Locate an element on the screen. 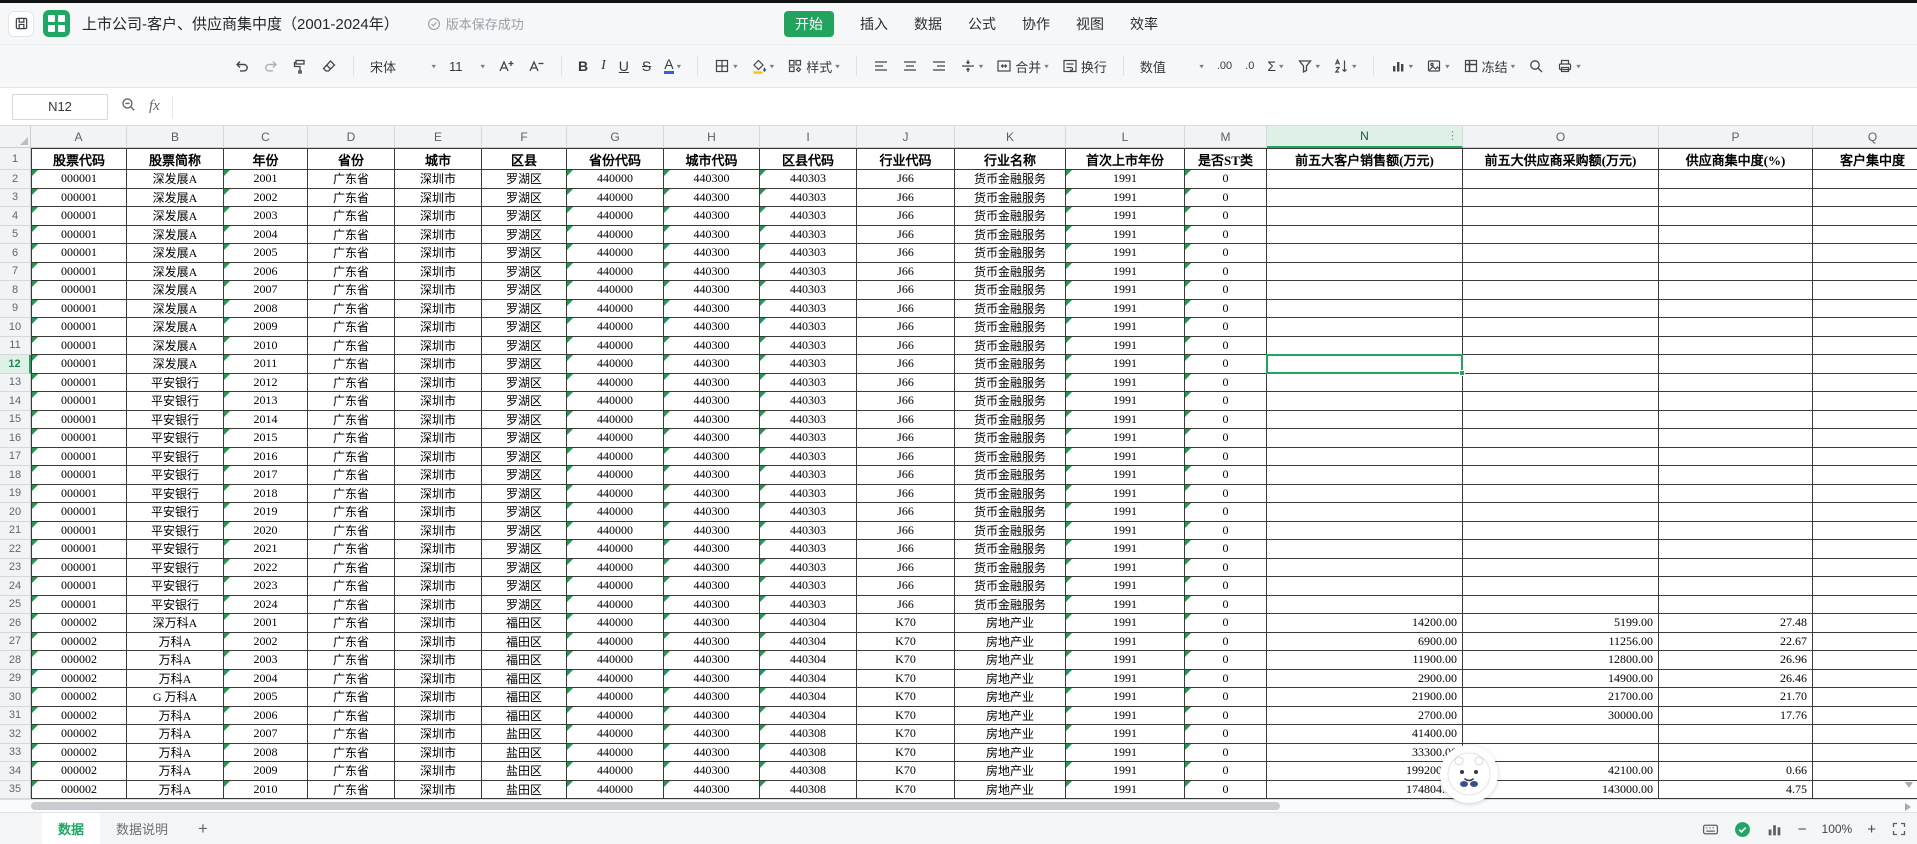 This screenshot has height=844, width=1917. cell-M15: 0 is located at coordinates (1226, 419).